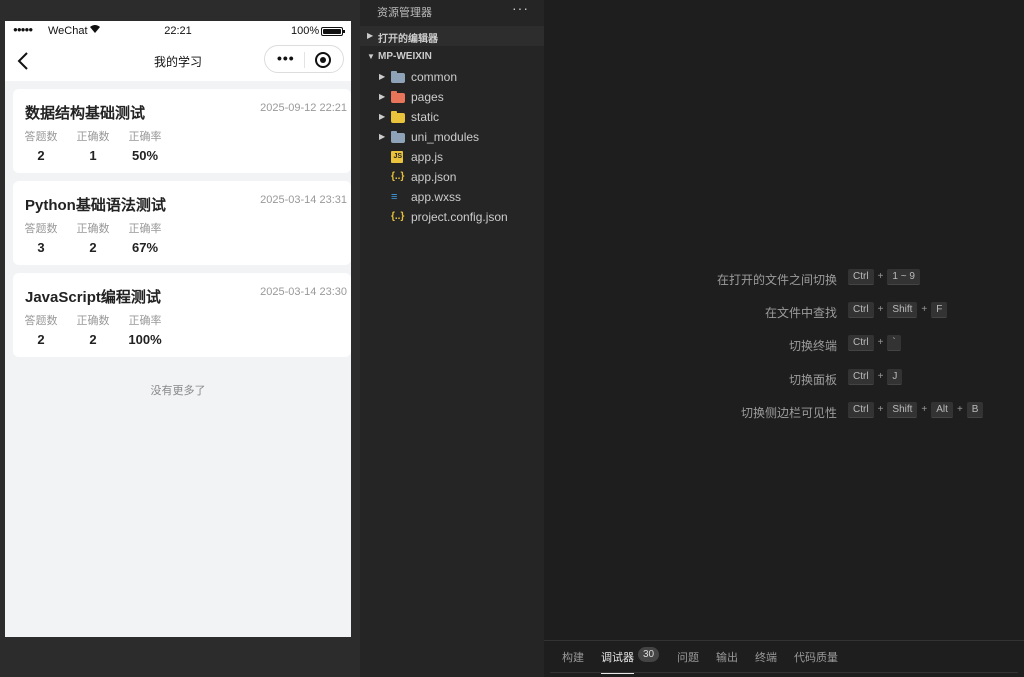 Image resolution: width=1024 pixels, height=677 pixels. What do you see at coordinates (452, 57) in the screenshot?
I see `project-section: ▼ MP-WEIXIN` at bounding box center [452, 57].